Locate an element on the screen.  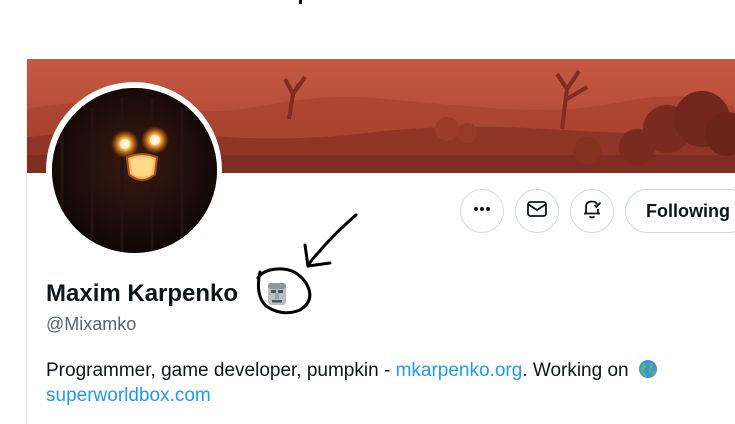
bio-text: Programmer, game developer, pumpkin - is located at coordinates (221, 370).